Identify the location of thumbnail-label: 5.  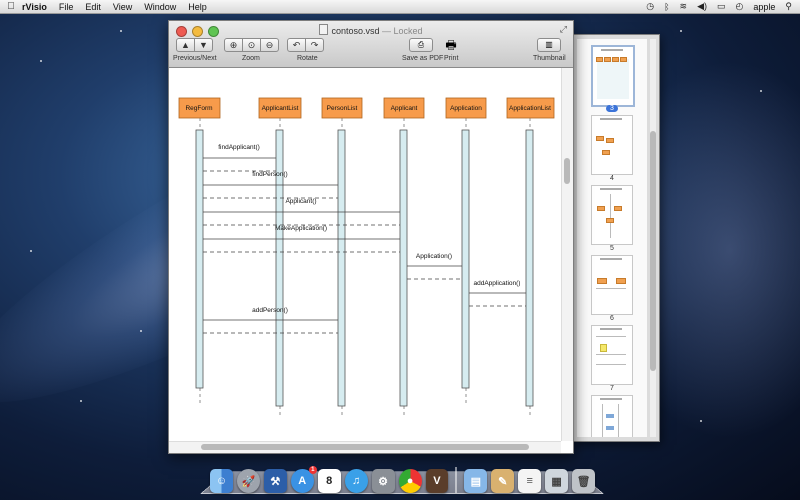
(612, 248).